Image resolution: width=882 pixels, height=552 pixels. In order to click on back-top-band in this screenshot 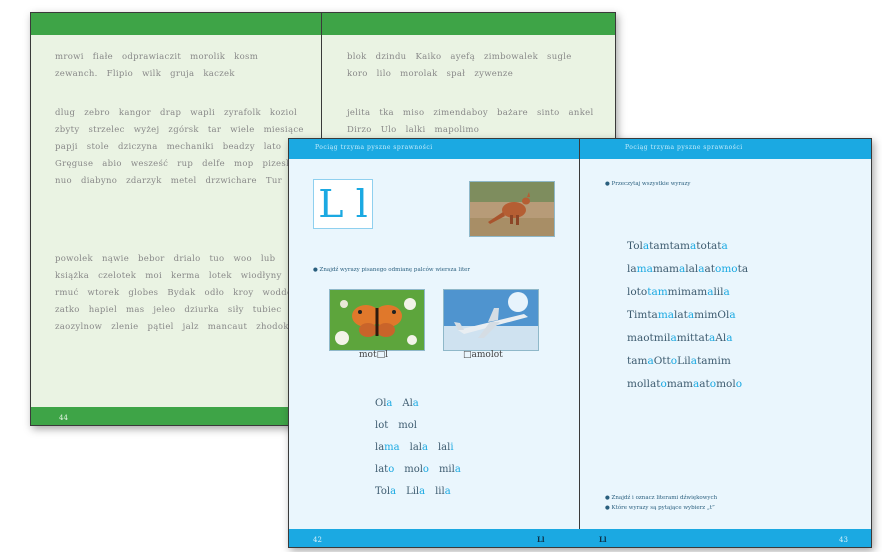, I will do `click(323, 24)`.